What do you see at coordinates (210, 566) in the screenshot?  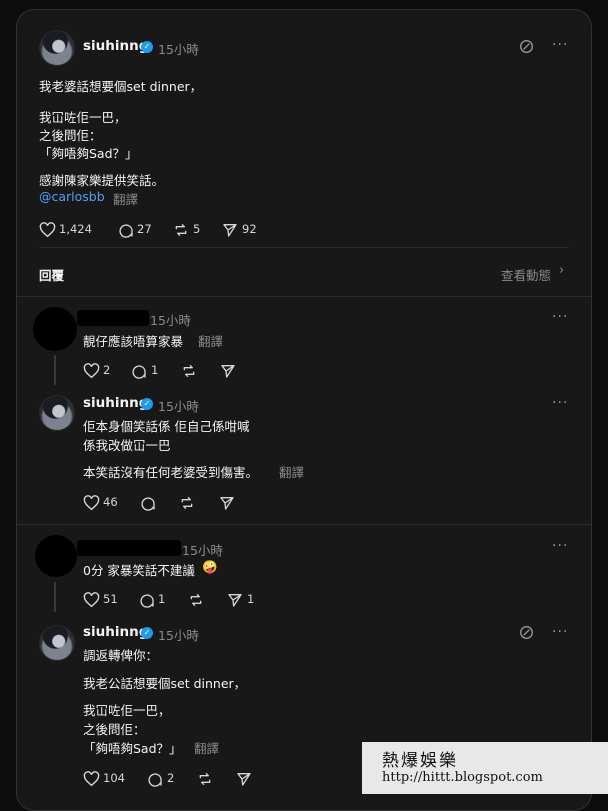 I see `emoji: 🤪` at bounding box center [210, 566].